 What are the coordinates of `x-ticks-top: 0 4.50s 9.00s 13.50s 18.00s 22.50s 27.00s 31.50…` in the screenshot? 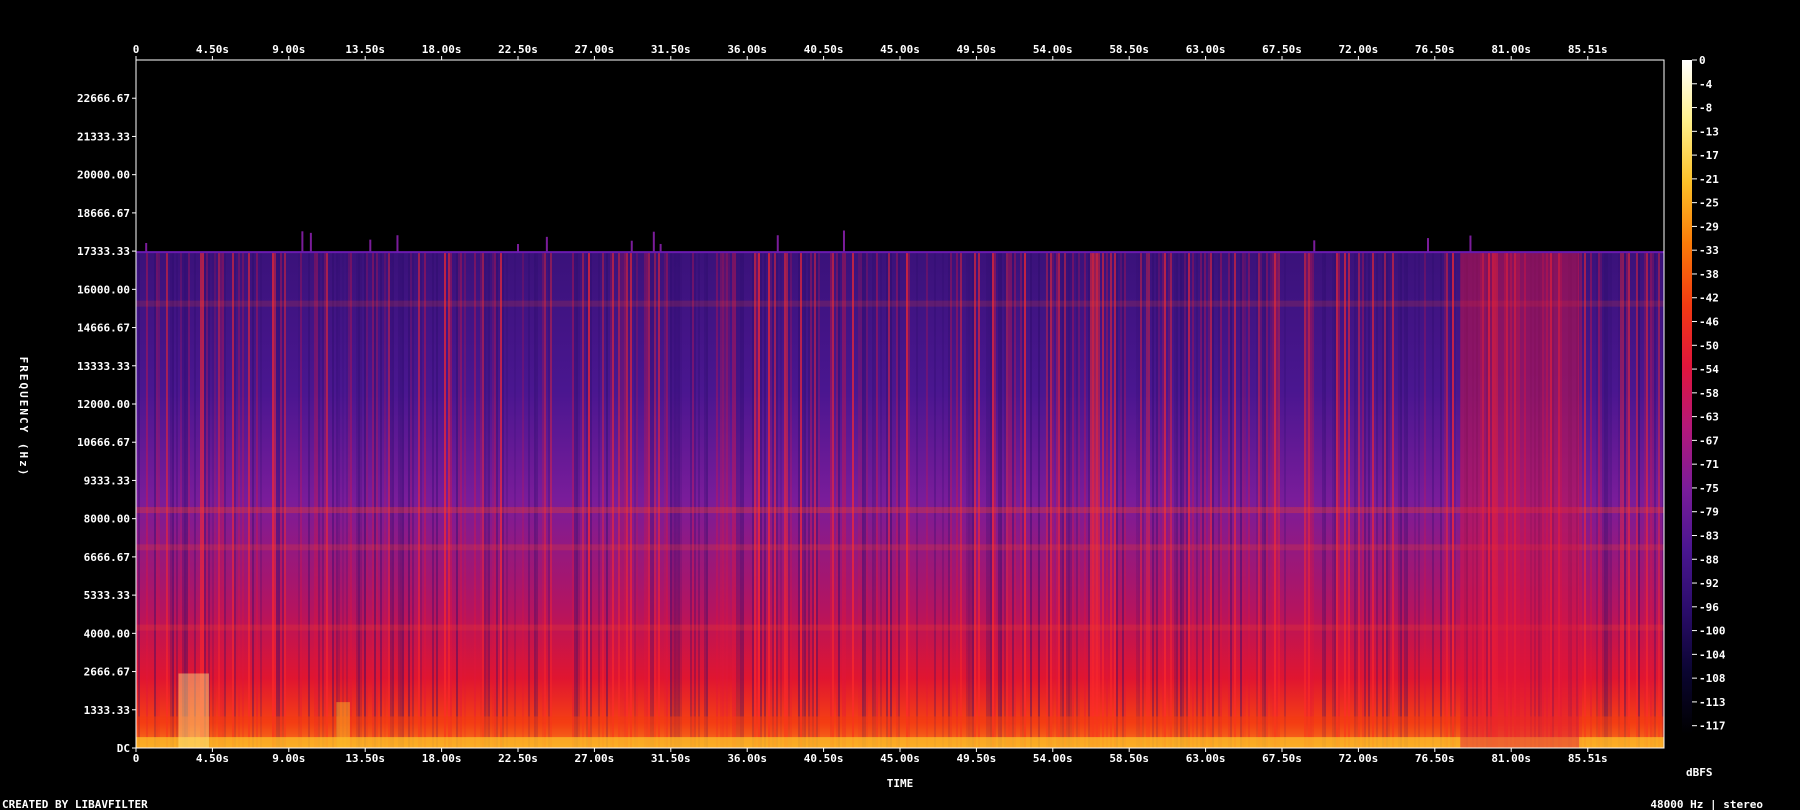 It's located at (870, 51).